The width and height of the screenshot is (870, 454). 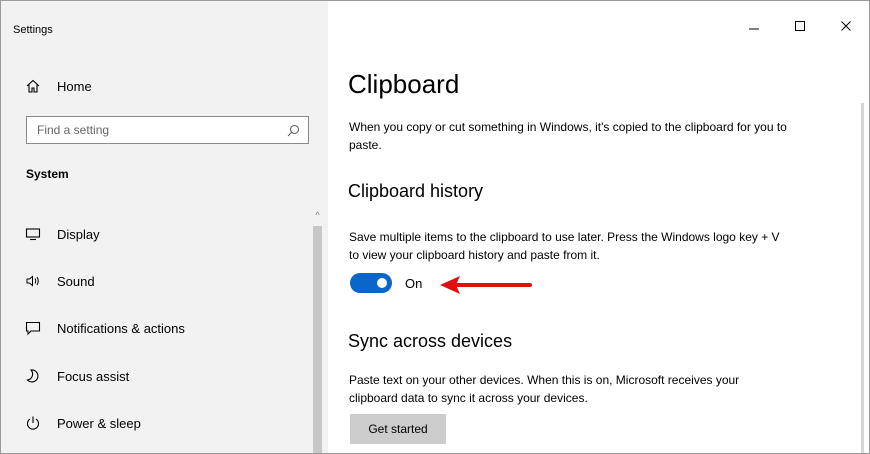 I want to click on sidebar-item-display: Display, so click(x=62, y=234).